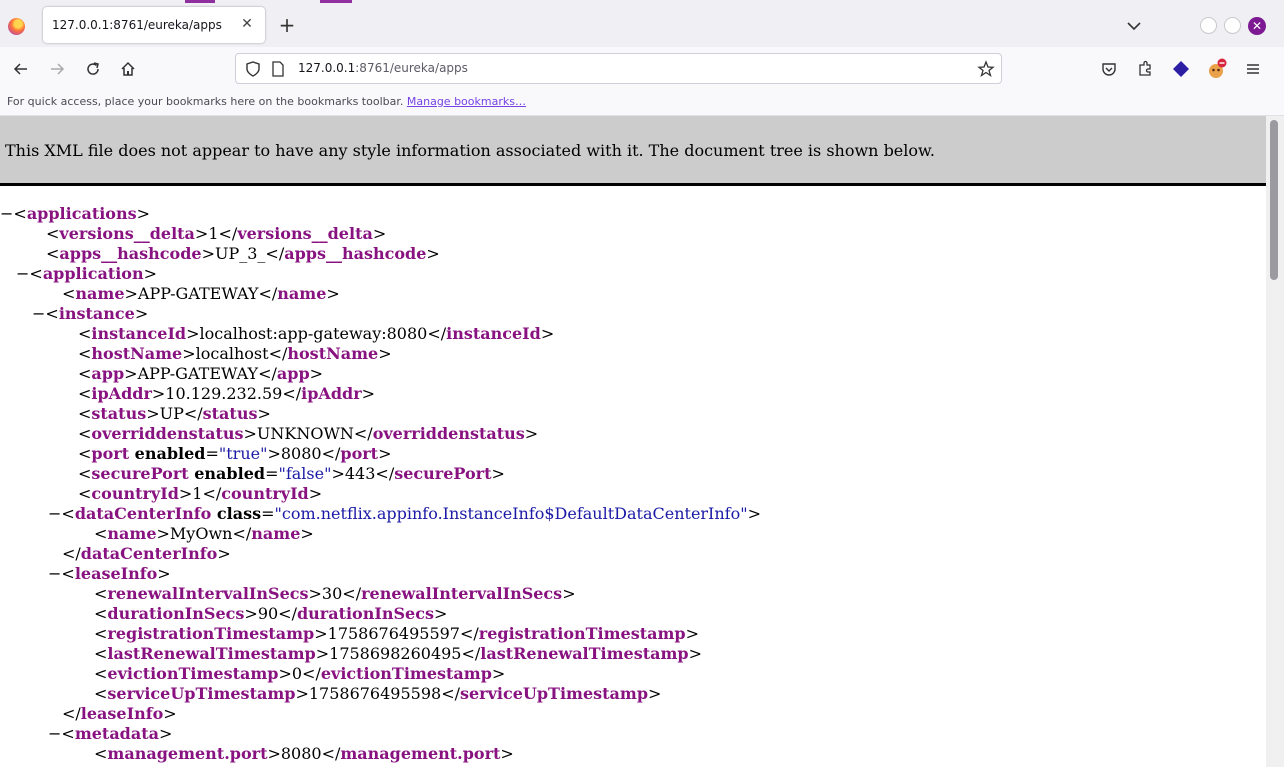 The image size is (1284, 767). Describe the element at coordinates (16, 26) in the screenshot. I see `firefox-logo-icon` at that location.